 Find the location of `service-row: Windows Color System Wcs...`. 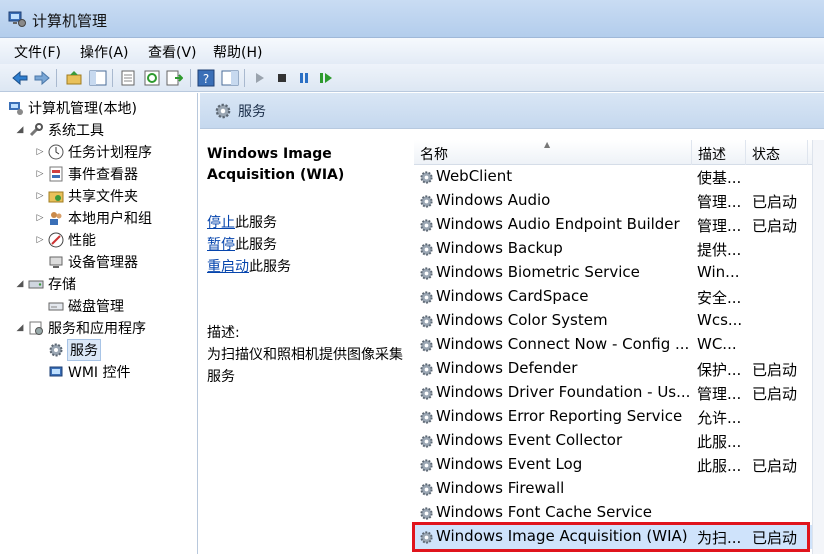

service-row: Windows Color System Wcs... is located at coordinates (619, 321).